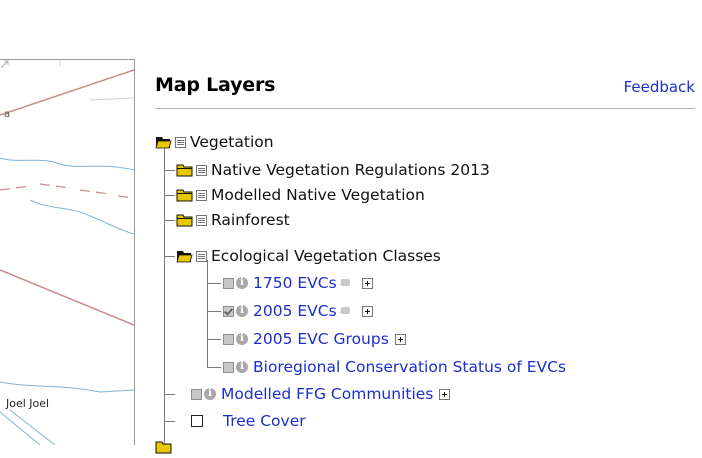 The image size is (702, 458). Describe the element at coordinates (28, 403) in the screenshot. I see `map-place-label: Joel Joel` at that location.